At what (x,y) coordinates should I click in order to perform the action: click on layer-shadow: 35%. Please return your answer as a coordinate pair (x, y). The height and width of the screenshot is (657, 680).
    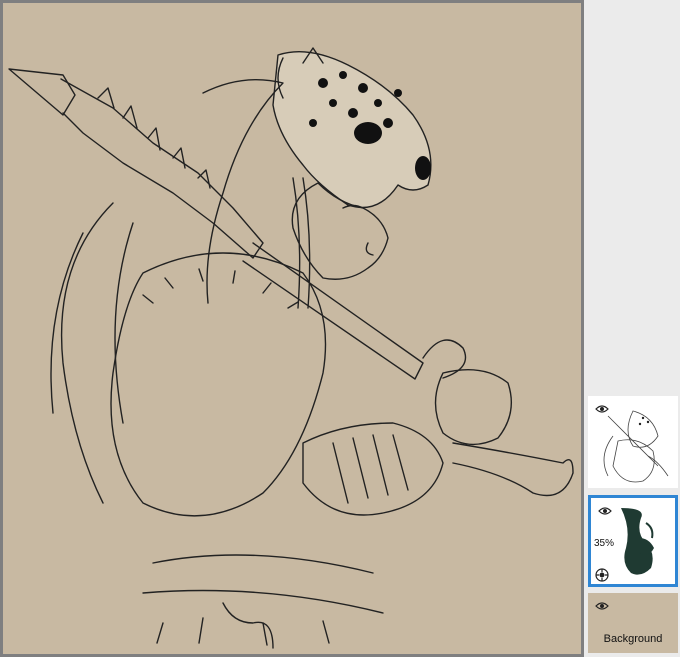
    Looking at the image, I should click on (633, 541).